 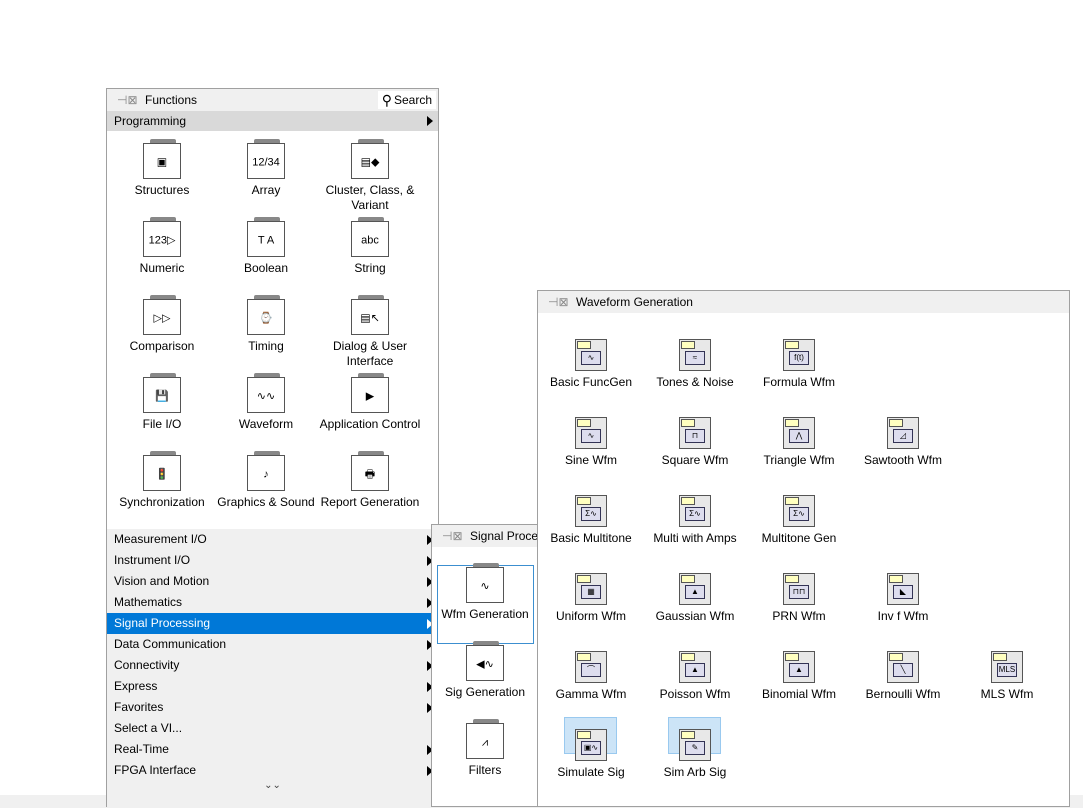 I want to click on item-label: Sine Wfm, so click(x=590, y=460).